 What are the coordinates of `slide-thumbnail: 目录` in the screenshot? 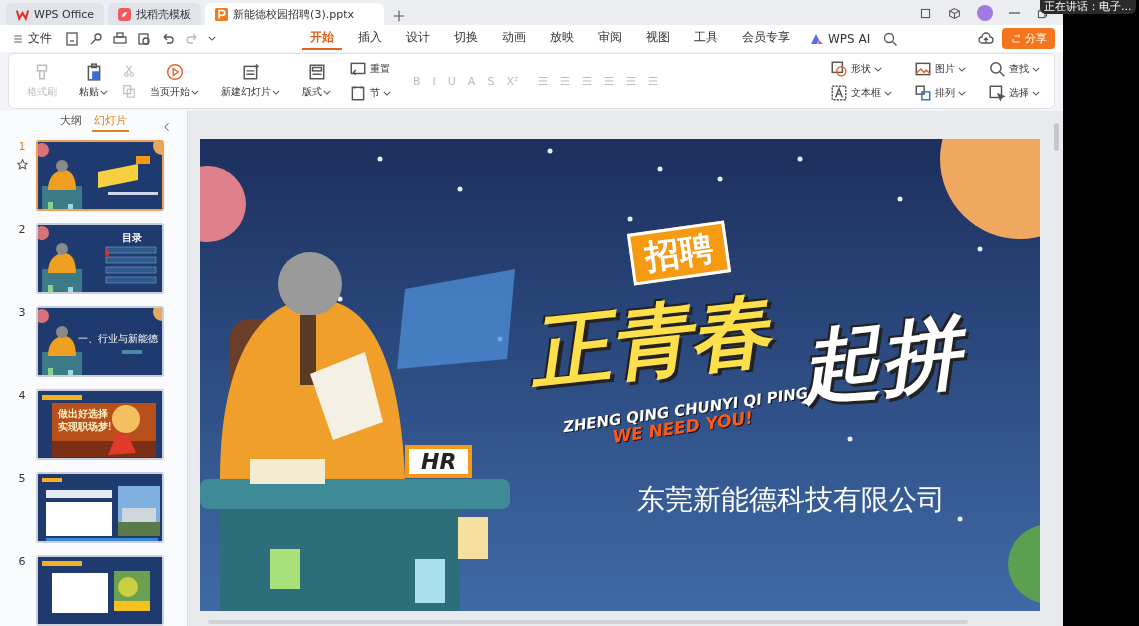 It's located at (100, 258).